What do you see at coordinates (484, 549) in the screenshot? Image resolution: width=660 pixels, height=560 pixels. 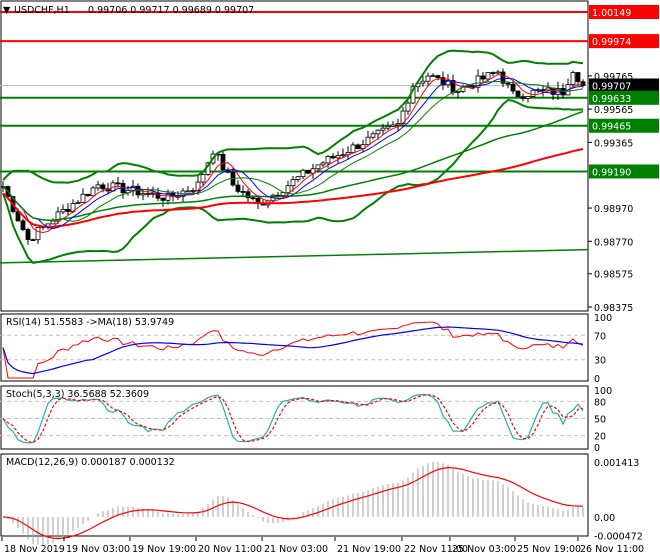 I see `time-label: 25 Nov 03:00` at bounding box center [484, 549].